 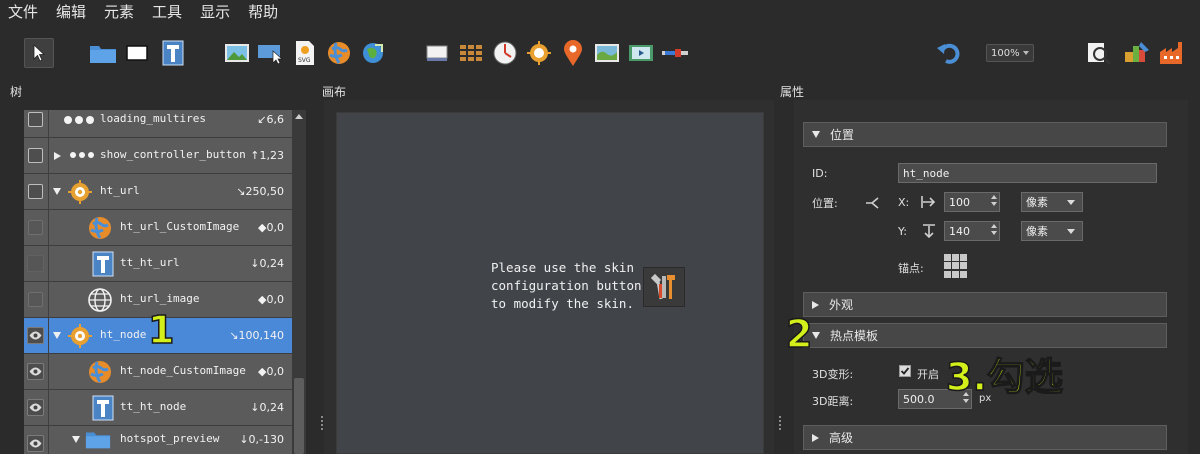 I want to click on section-advanced: 高级, so click(x=985, y=437).